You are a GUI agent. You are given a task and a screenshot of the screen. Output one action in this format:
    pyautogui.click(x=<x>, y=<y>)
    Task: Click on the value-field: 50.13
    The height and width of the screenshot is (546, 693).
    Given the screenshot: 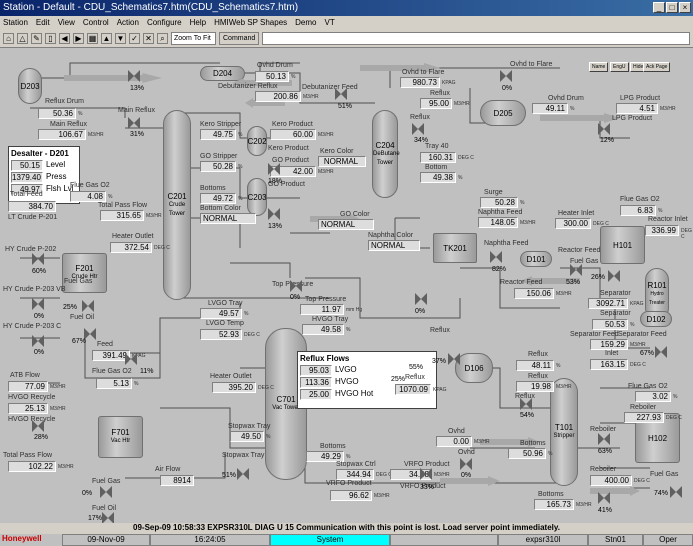 What is the action you would take?
    pyautogui.click(x=272, y=76)
    